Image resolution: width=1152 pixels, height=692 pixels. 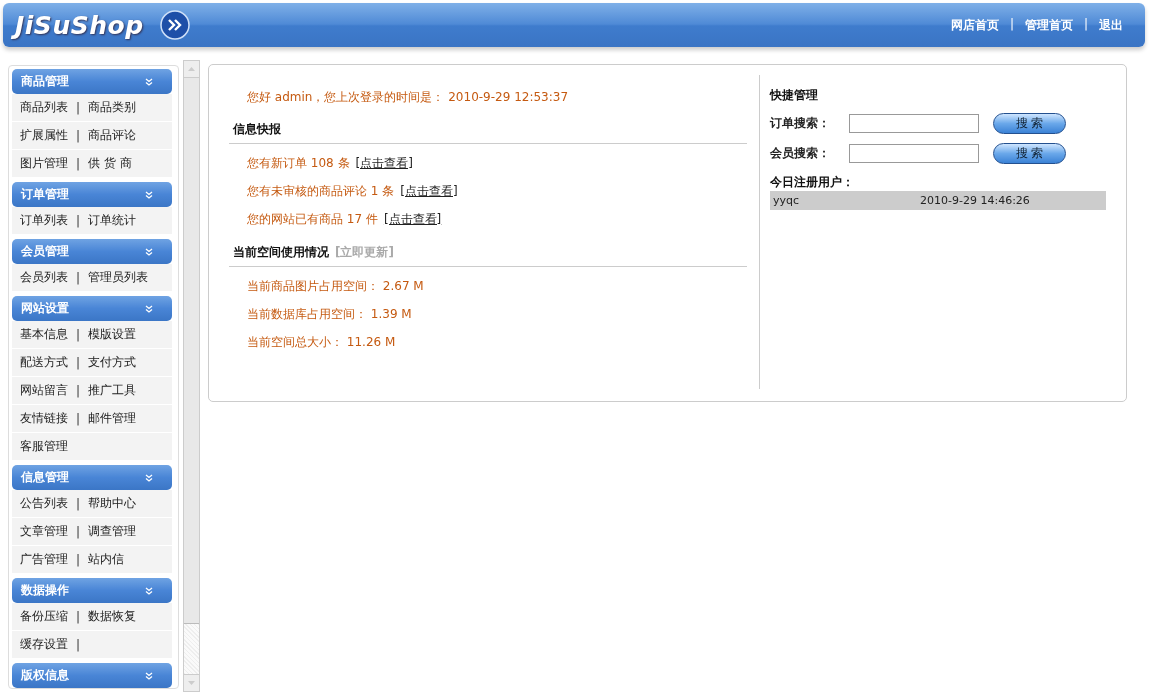 What do you see at coordinates (794, 95) in the screenshot?
I see `section-title: 快捷管理` at bounding box center [794, 95].